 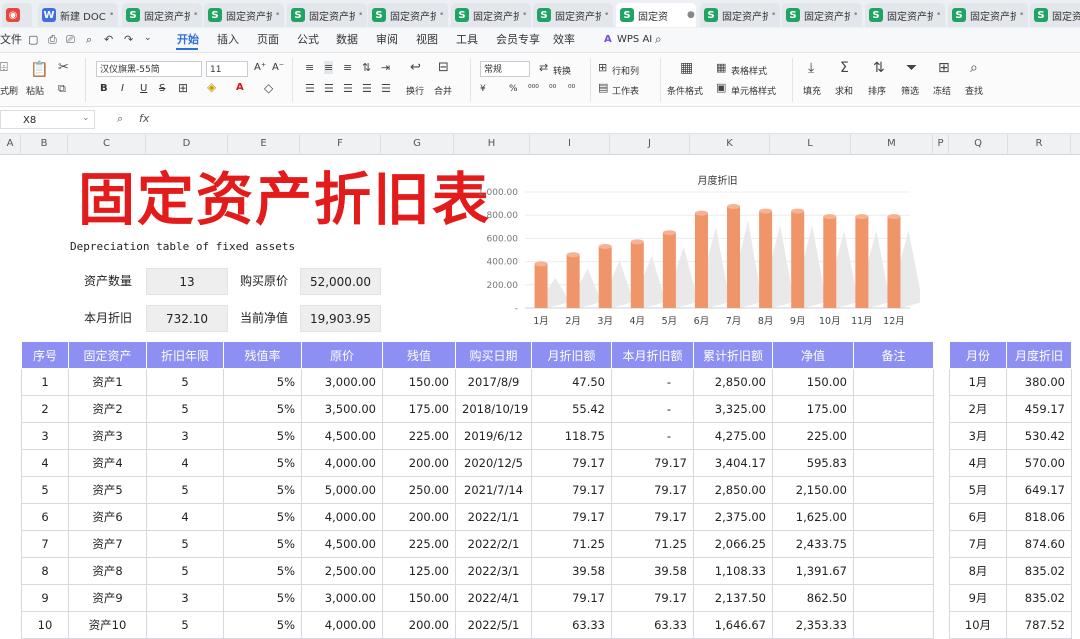 What do you see at coordinates (978, 571) in the screenshot?
I see `table-cell: 8月` at bounding box center [978, 571].